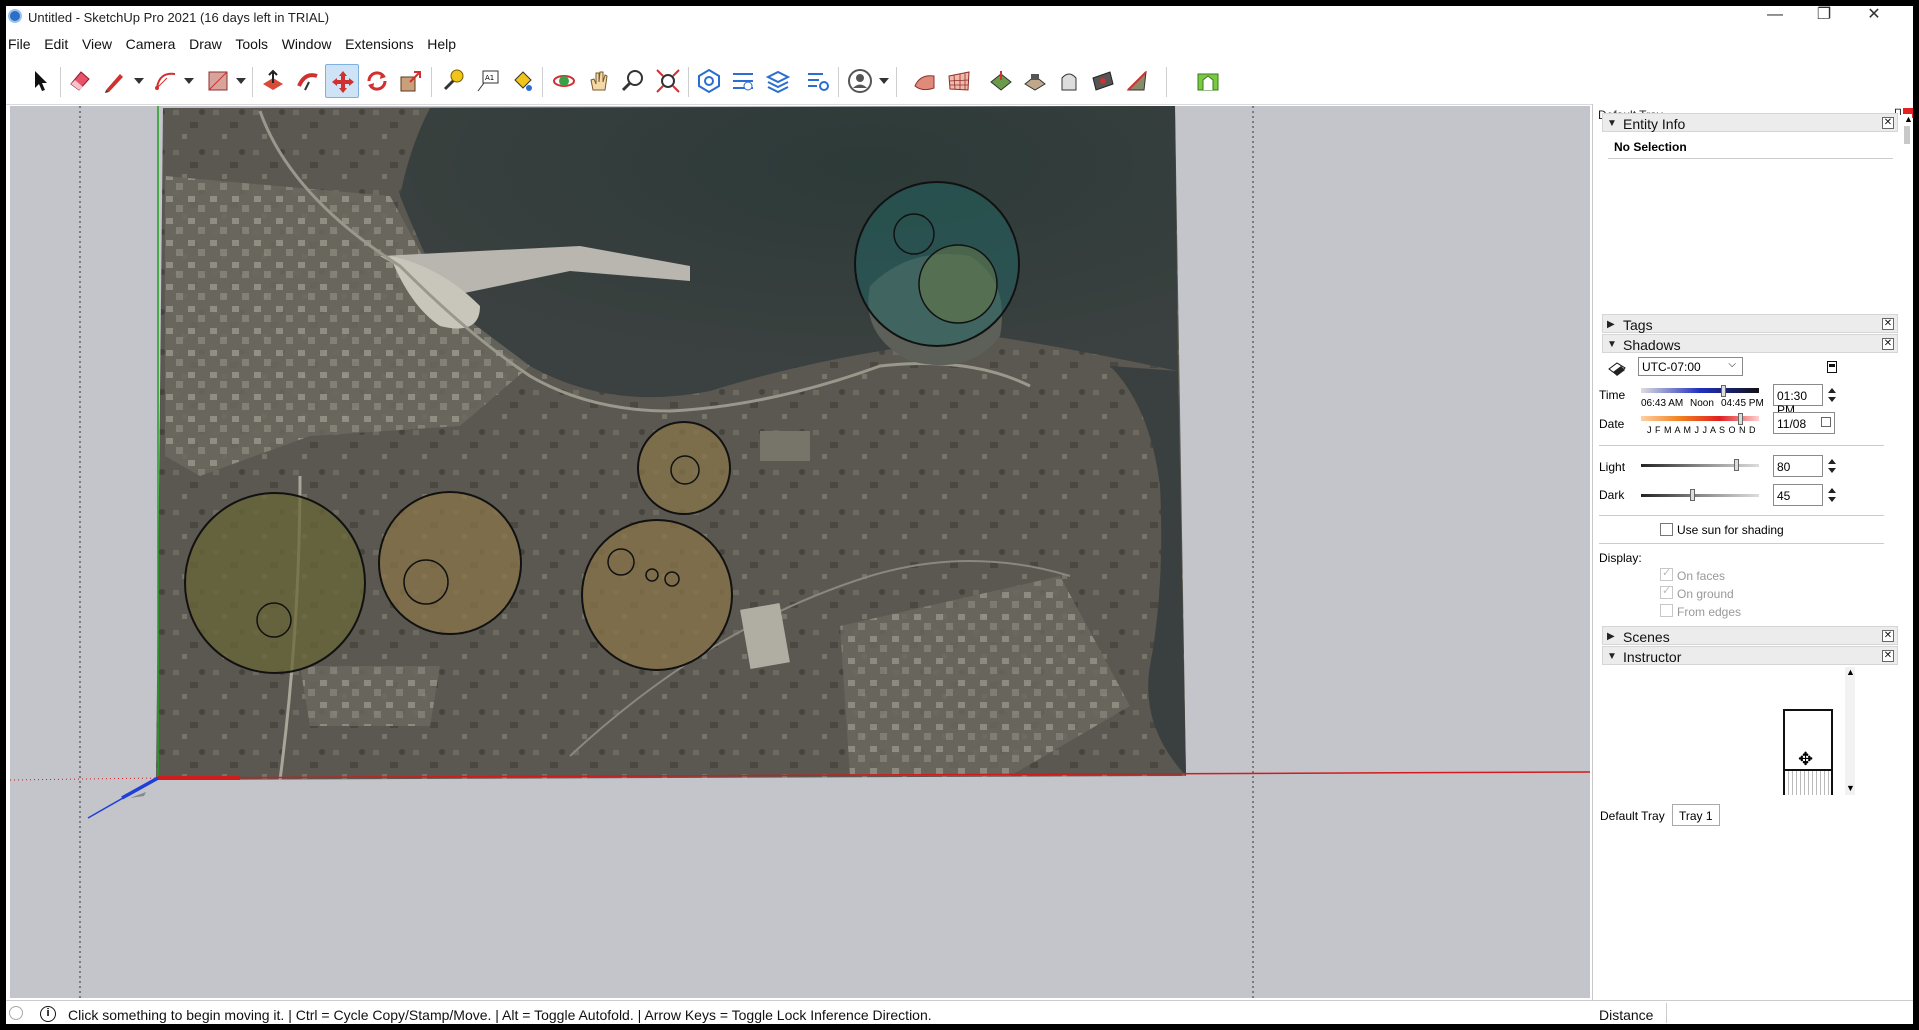  I want to click on rectangle-icon, so click(218, 81).